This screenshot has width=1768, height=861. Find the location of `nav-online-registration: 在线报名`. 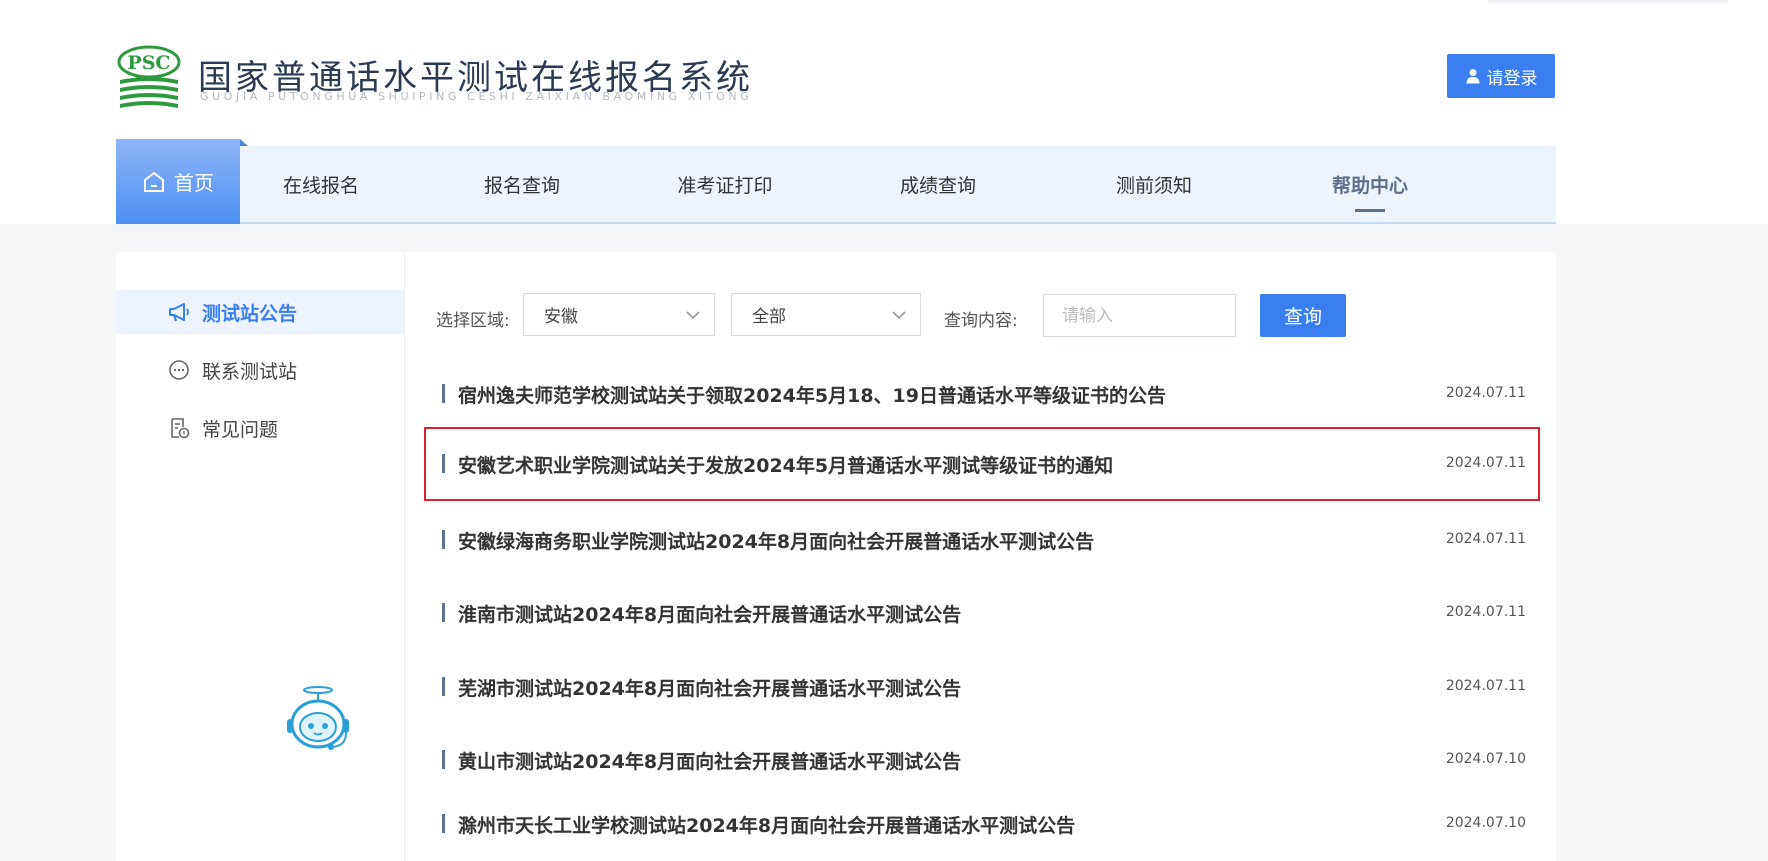

nav-online-registration: 在线报名 is located at coordinates (321, 184).